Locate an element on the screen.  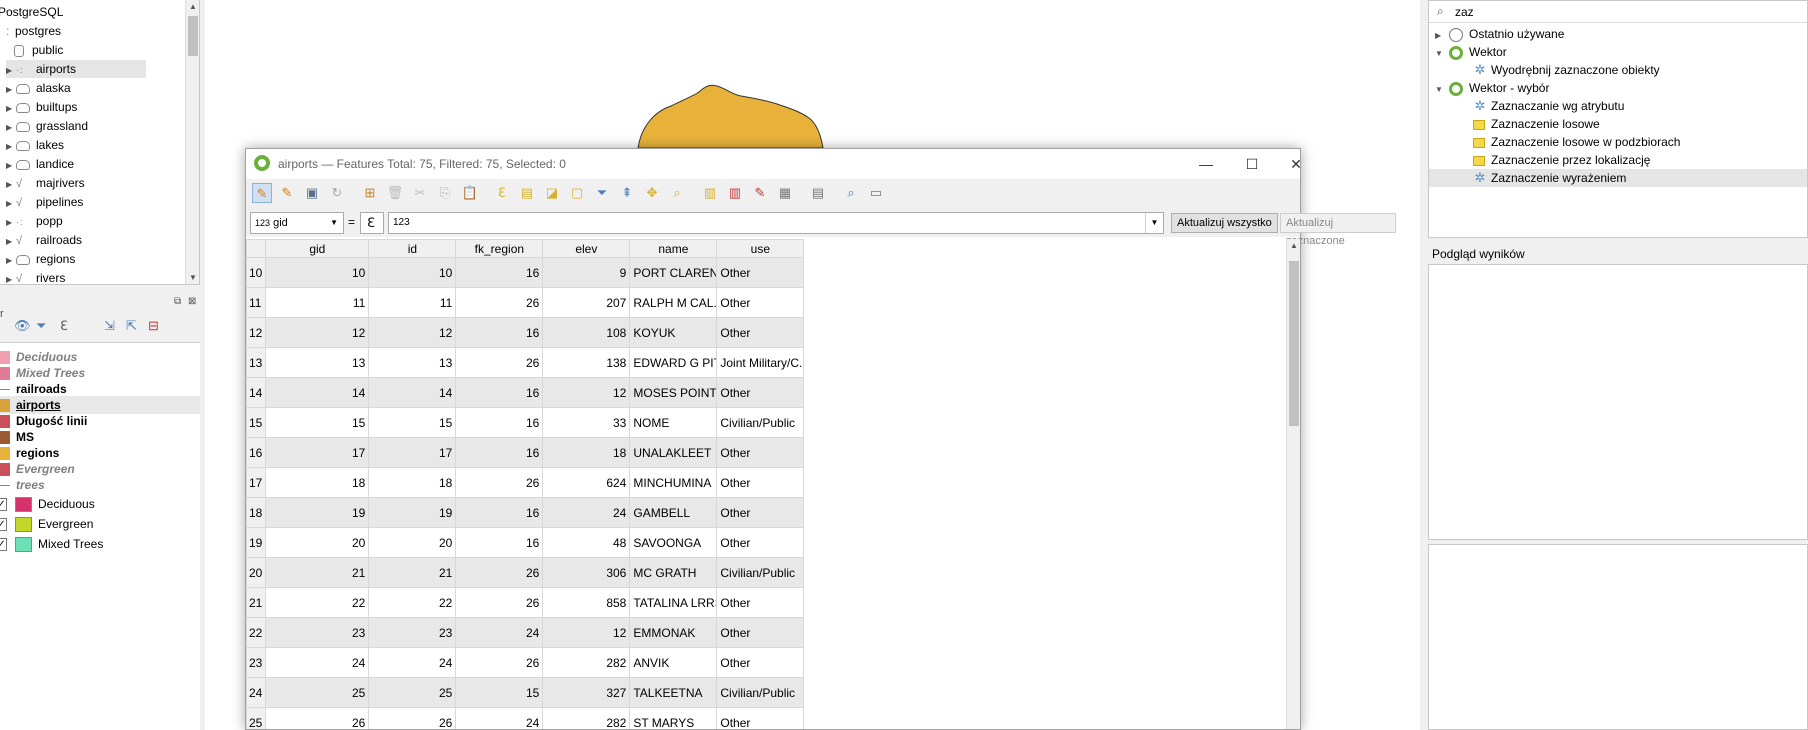
table-row: 25 26 26 24 282 ST MARYS Other is located at coordinates (525, 718).